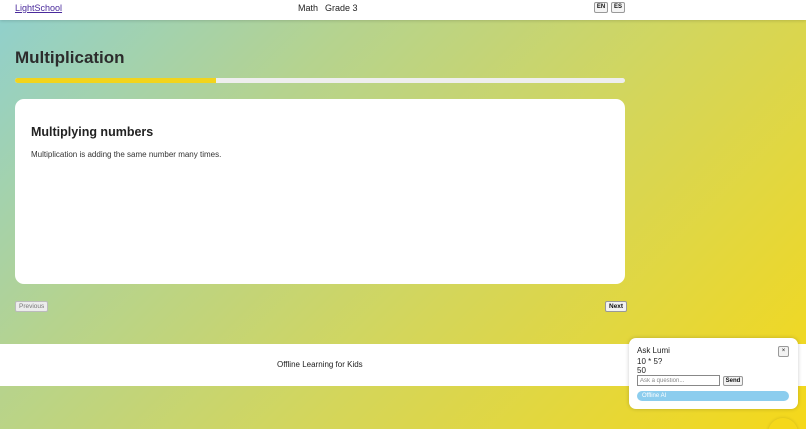 Image resolution: width=806 pixels, height=429 pixels. I want to click on subject-label: Math, so click(308, 8).